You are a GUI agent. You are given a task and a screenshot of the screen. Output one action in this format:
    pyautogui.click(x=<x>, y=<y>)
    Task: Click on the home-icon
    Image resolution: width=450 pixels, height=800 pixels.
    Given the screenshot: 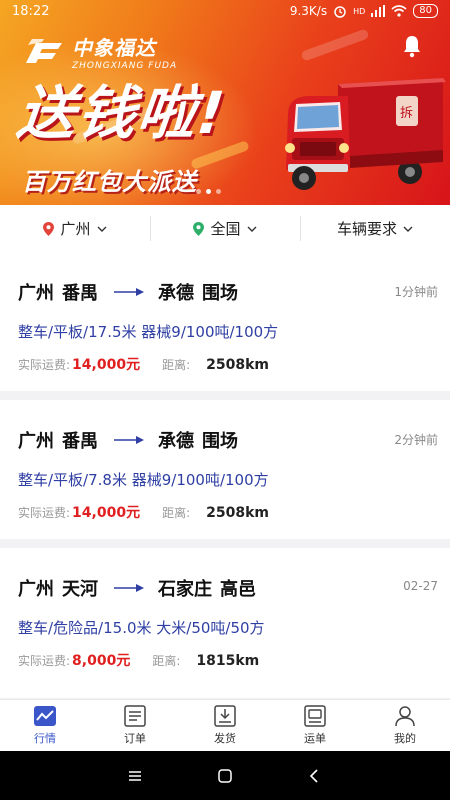 What is the action you would take?
    pyautogui.click(x=225, y=776)
    